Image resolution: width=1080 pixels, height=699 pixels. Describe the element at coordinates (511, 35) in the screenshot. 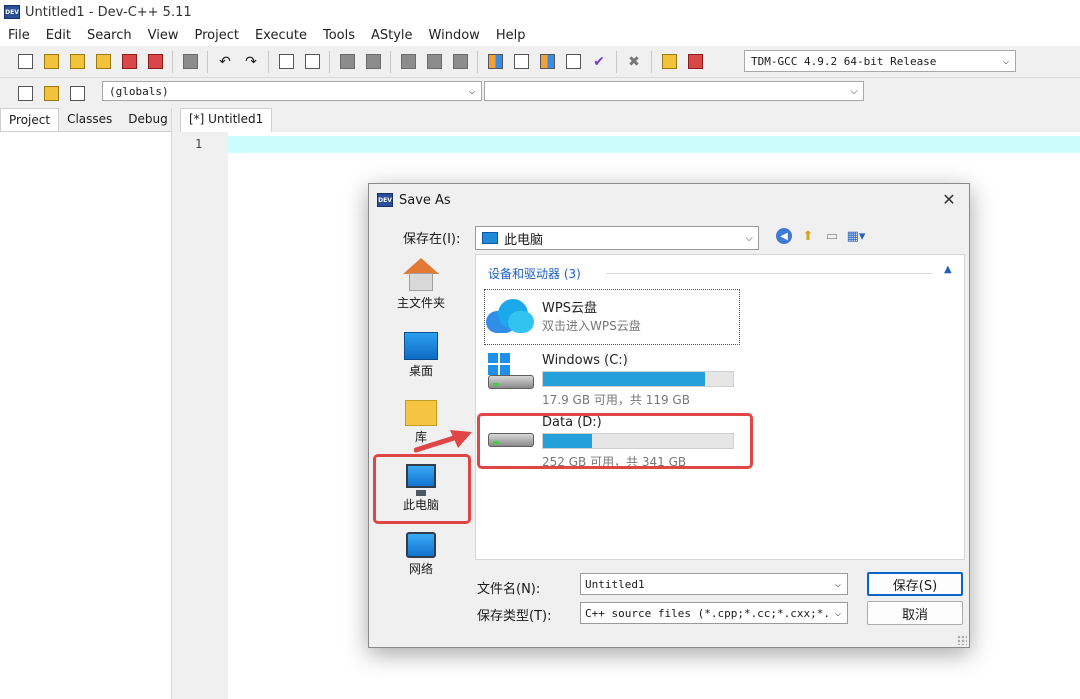

I see `menu-help: Help` at that location.